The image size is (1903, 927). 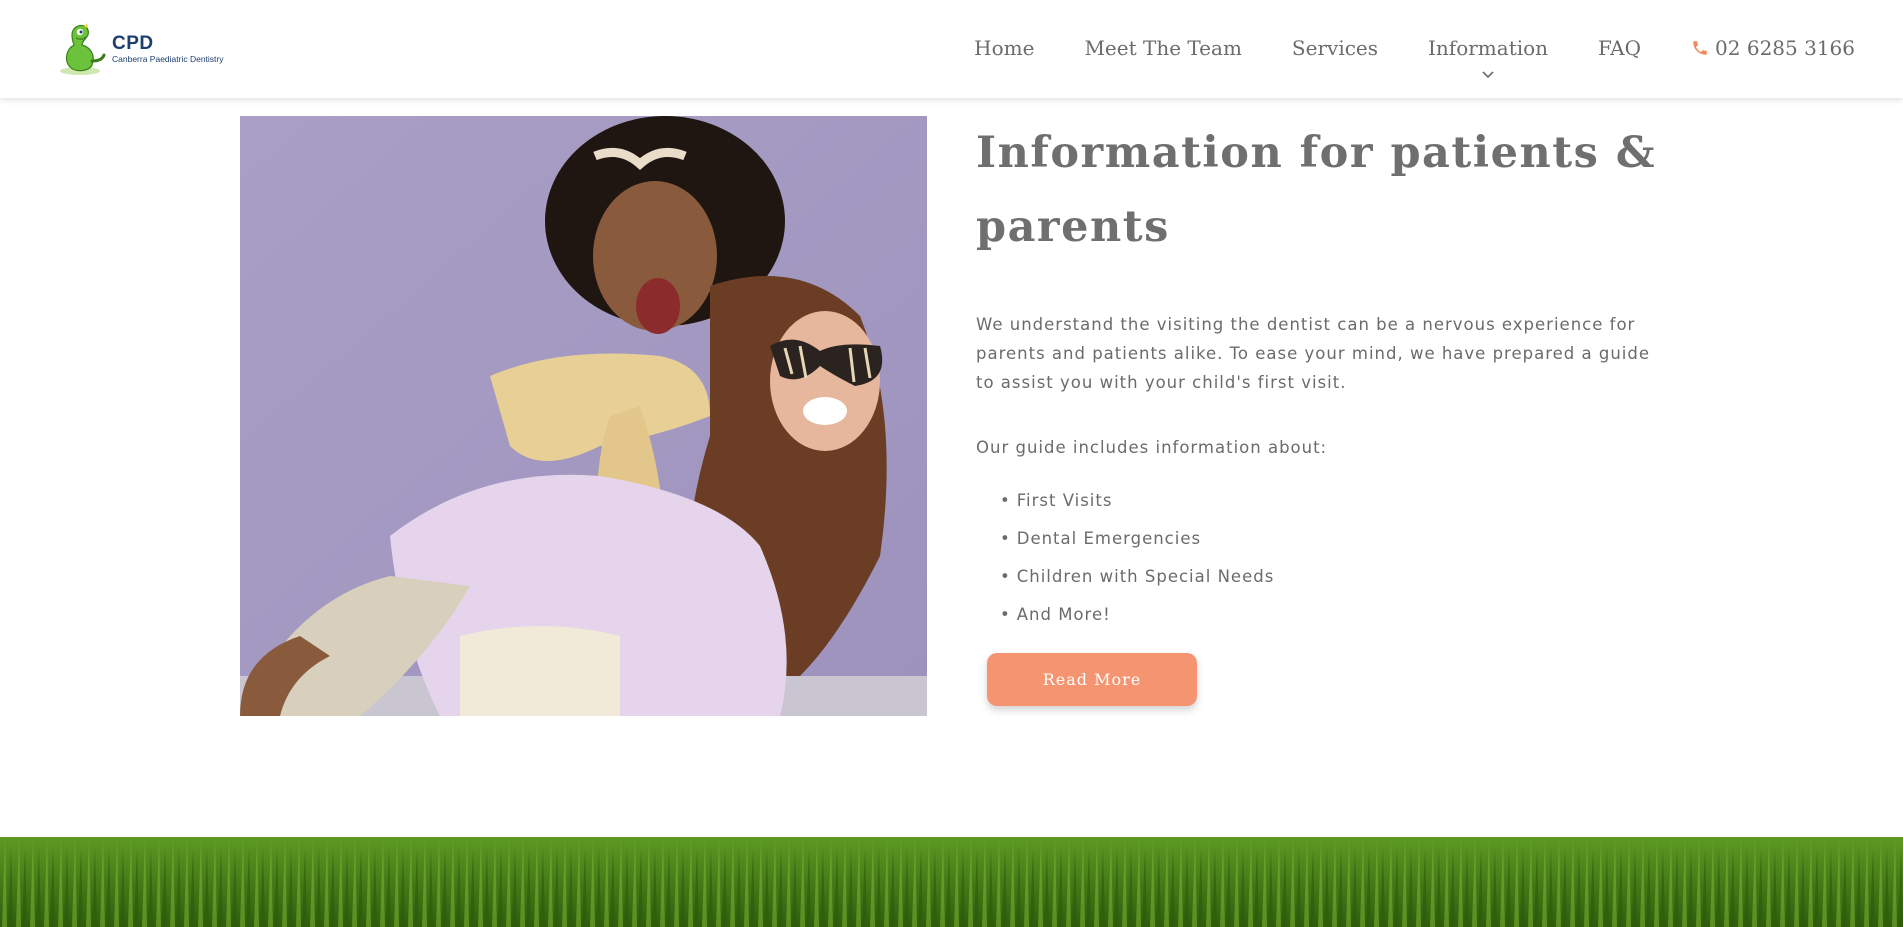 I want to click on nav-information-label: Information, so click(x=1488, y=48).